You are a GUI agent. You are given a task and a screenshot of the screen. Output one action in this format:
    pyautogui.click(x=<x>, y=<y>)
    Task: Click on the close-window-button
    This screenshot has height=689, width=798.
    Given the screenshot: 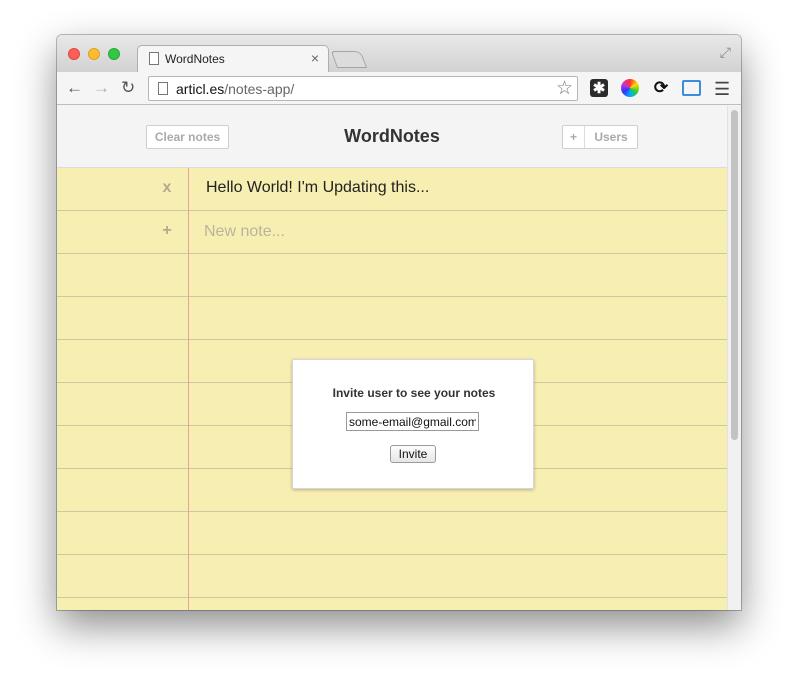 What is the action you would take?
    pyautogui.click(x=74, y=54)
    